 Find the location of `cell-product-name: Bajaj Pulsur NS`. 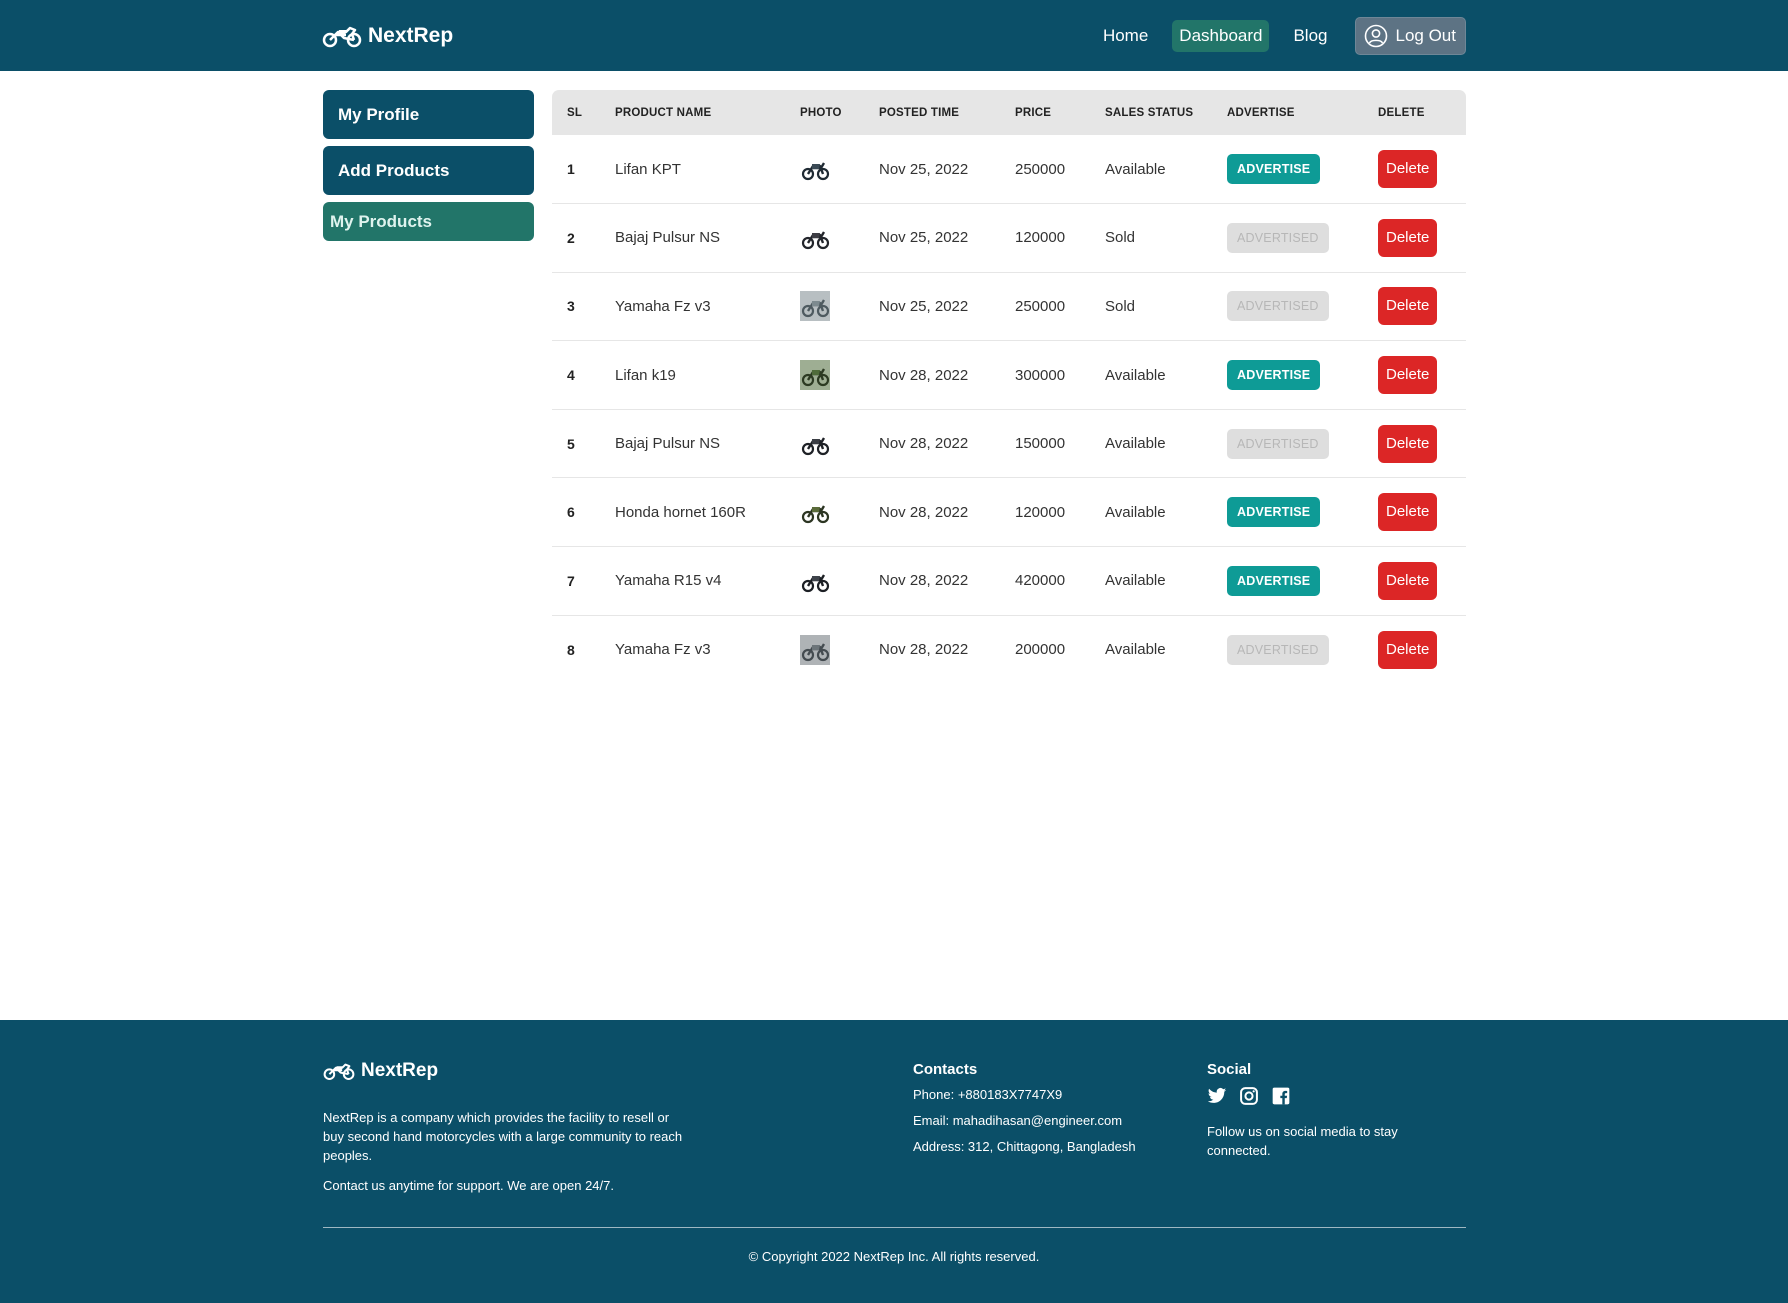

cell-product-name: Bajaj Pulsur NS is located at coordinates (668, 238).